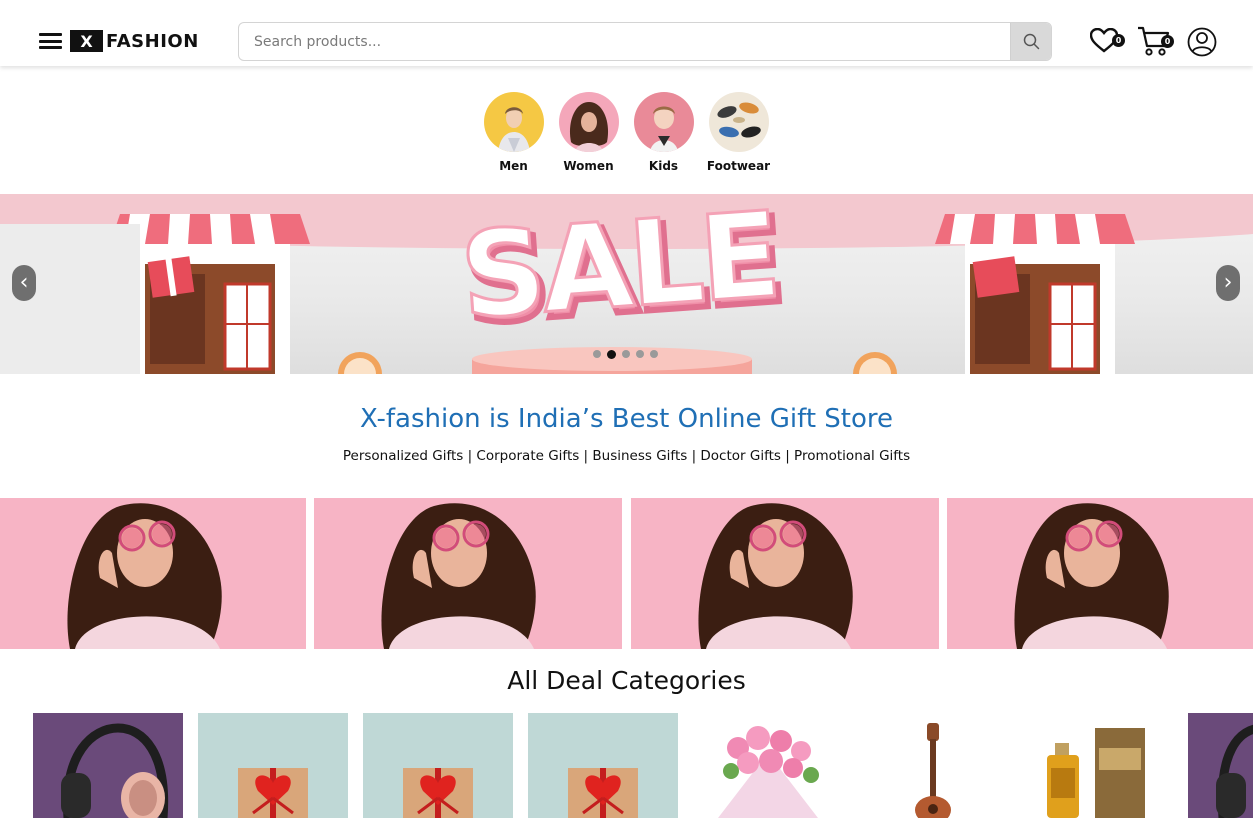 The width and height of the screenshot is (1253, 818). What do you see at coordinates (24, 283) in the screenshot?
I see `banner-prev-button: ‹` at bounding box center [24, 283].